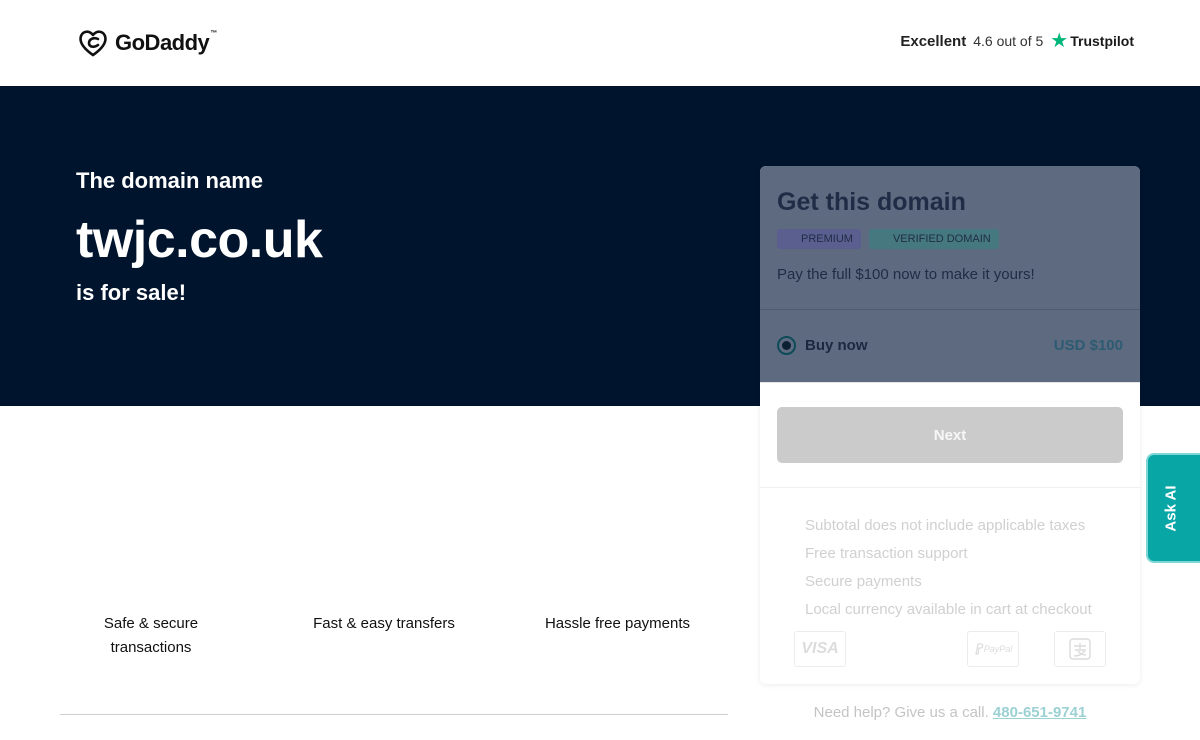 The image size is (1200, 740). Describe the element at coordinates (819, 239) in the screenshot. I see `premium-badge: PREMIUM` at that location.